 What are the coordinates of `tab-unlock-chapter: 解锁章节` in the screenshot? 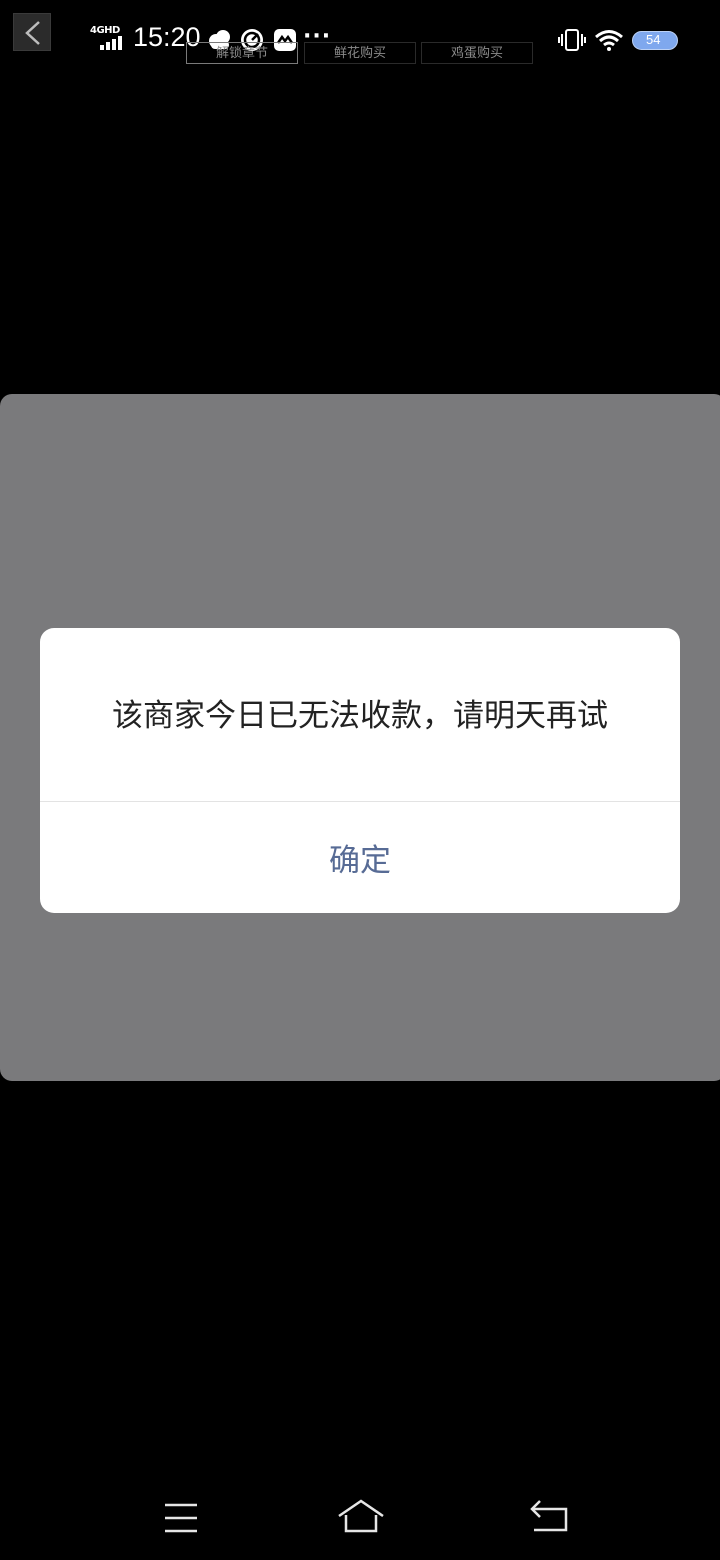 It's located at (242, 53).